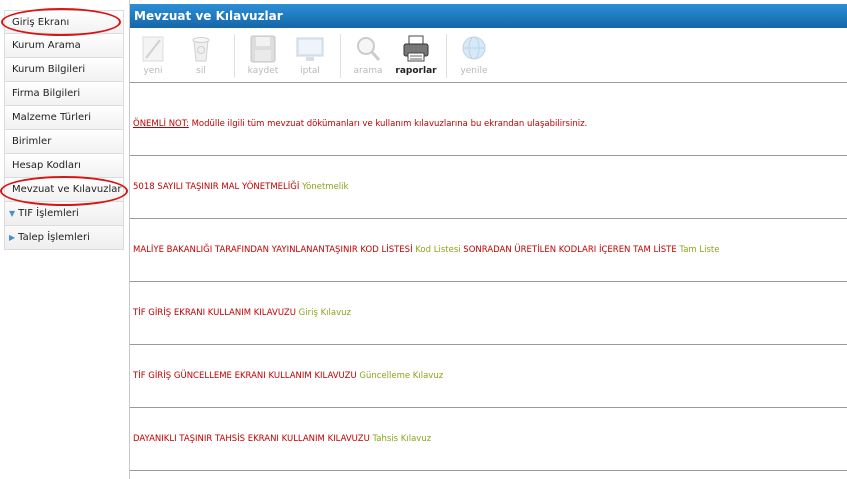  What do you see at coordinates (161, 124) in the screenshot?
I see `important-note-label: ÖNEMLİ NOT:` at bounding box center [161, 124].